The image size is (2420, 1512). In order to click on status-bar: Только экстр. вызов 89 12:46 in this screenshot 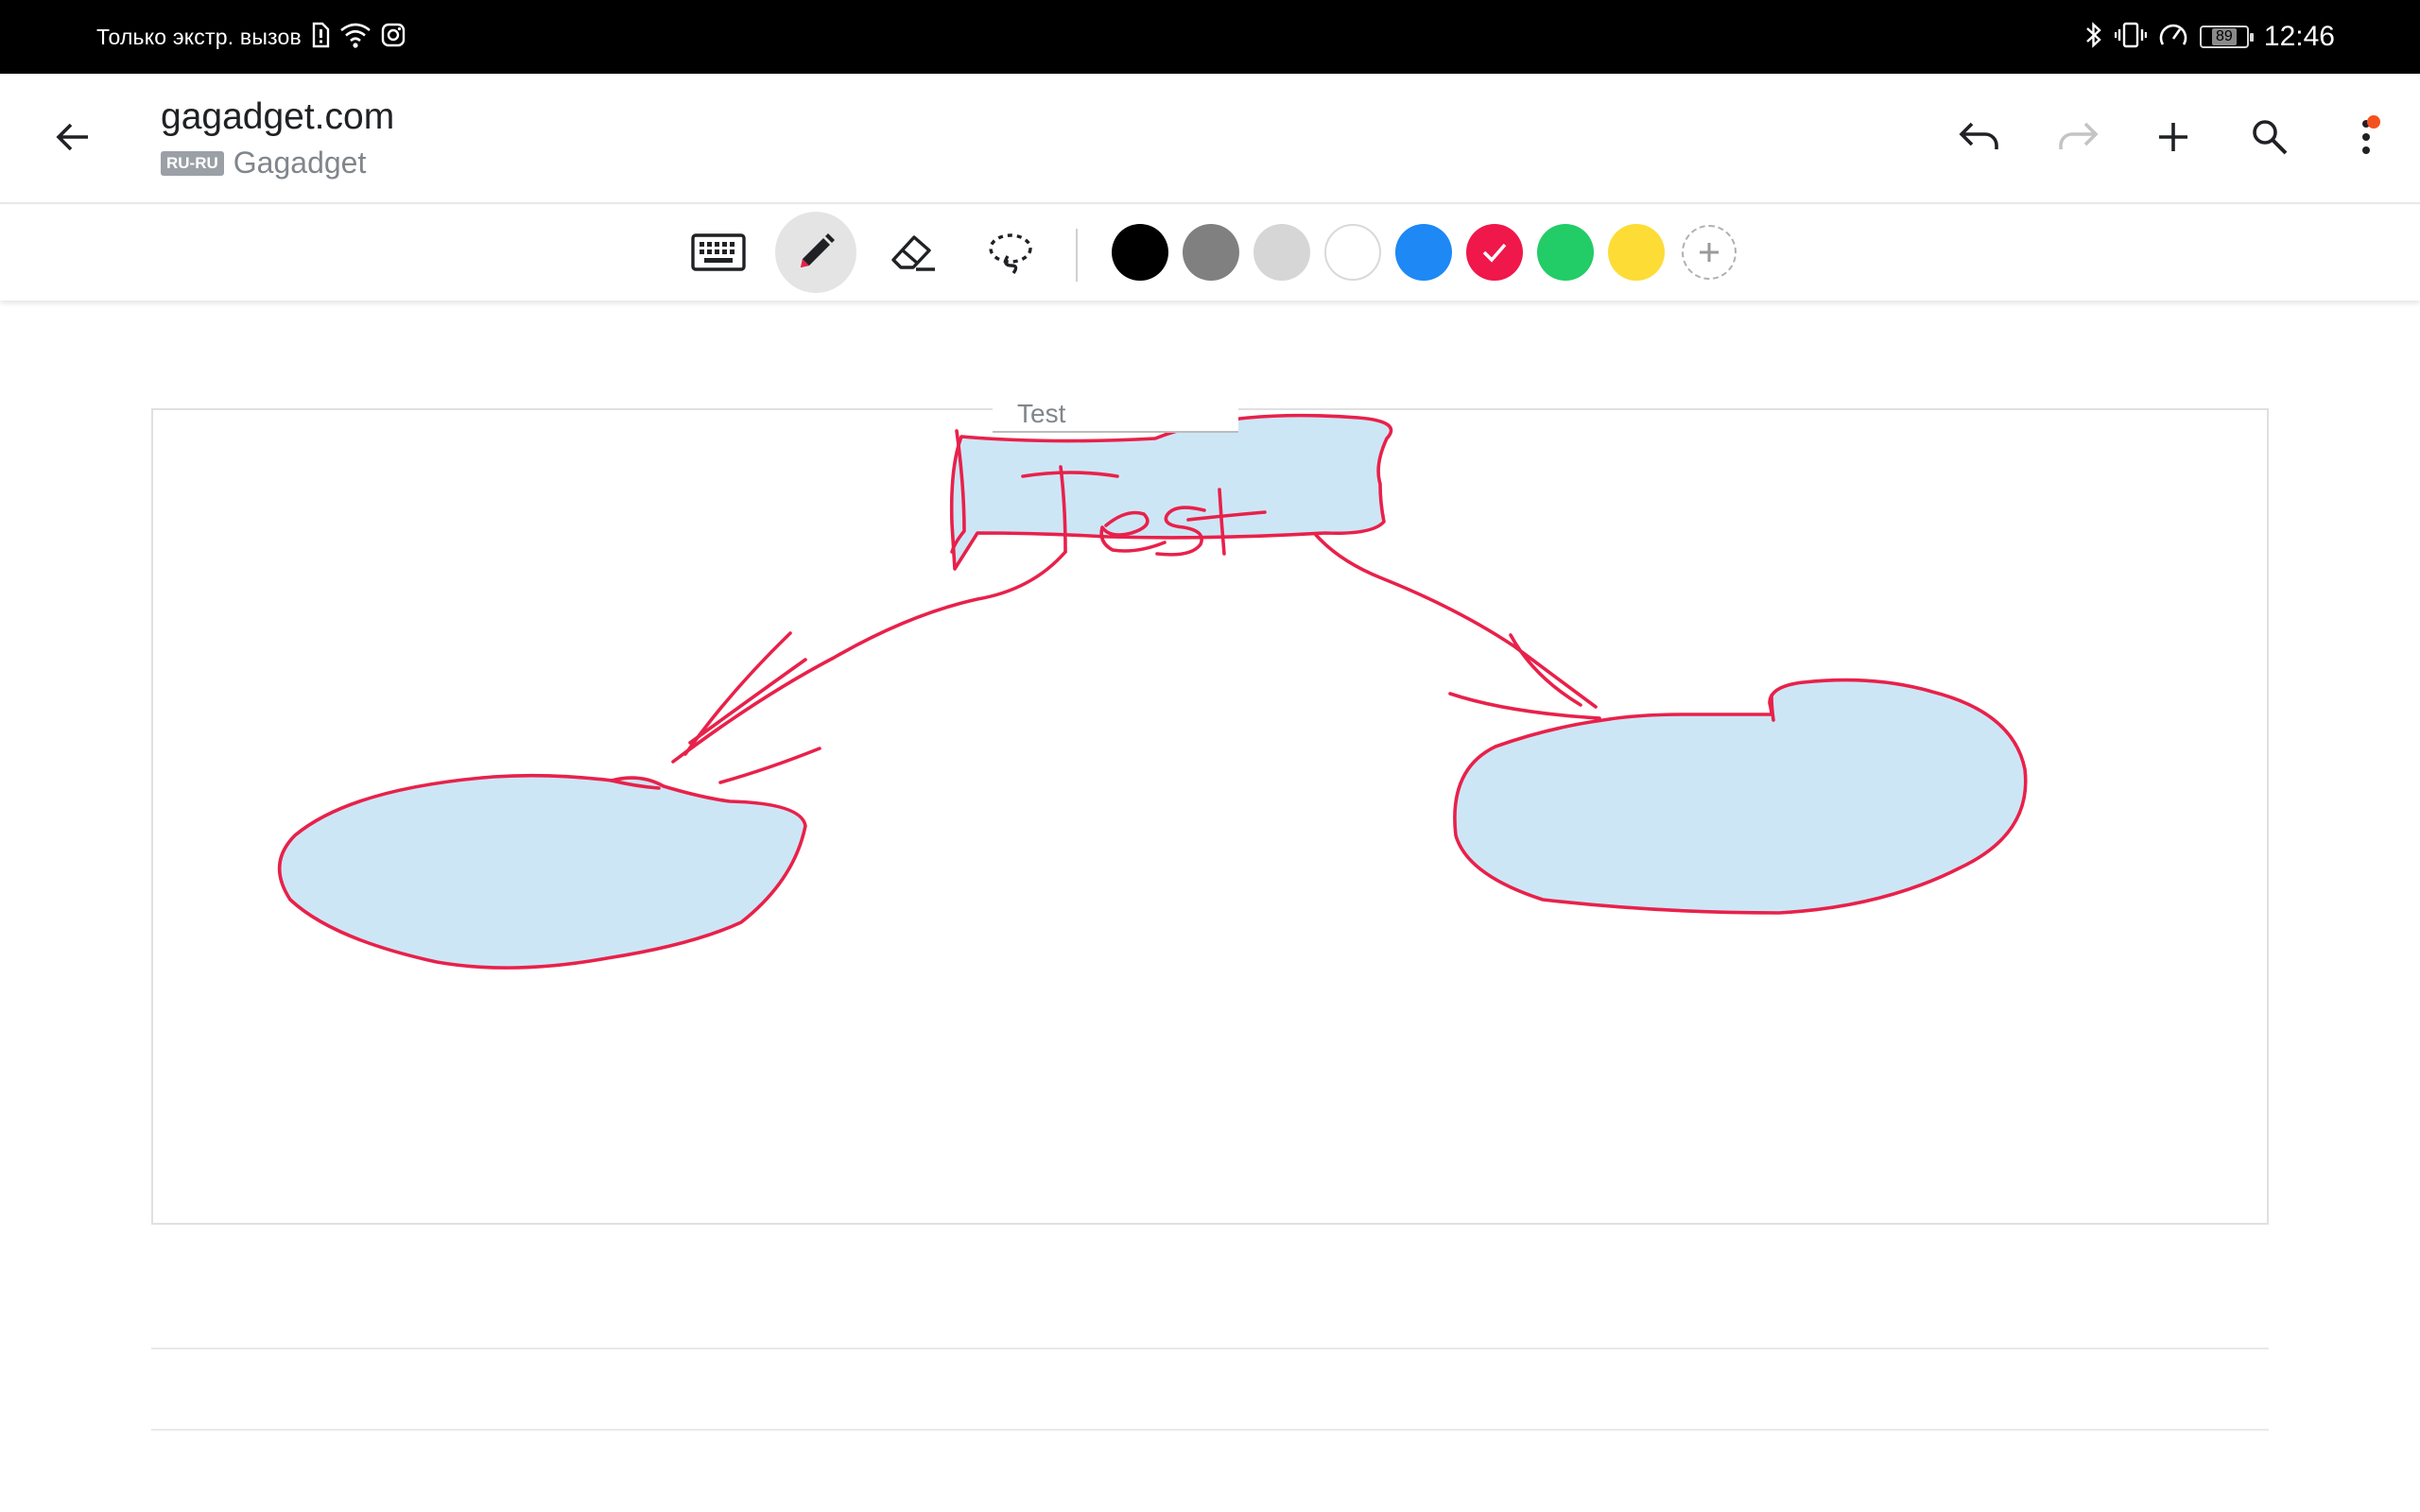, I will do `click(1210, 37)`.